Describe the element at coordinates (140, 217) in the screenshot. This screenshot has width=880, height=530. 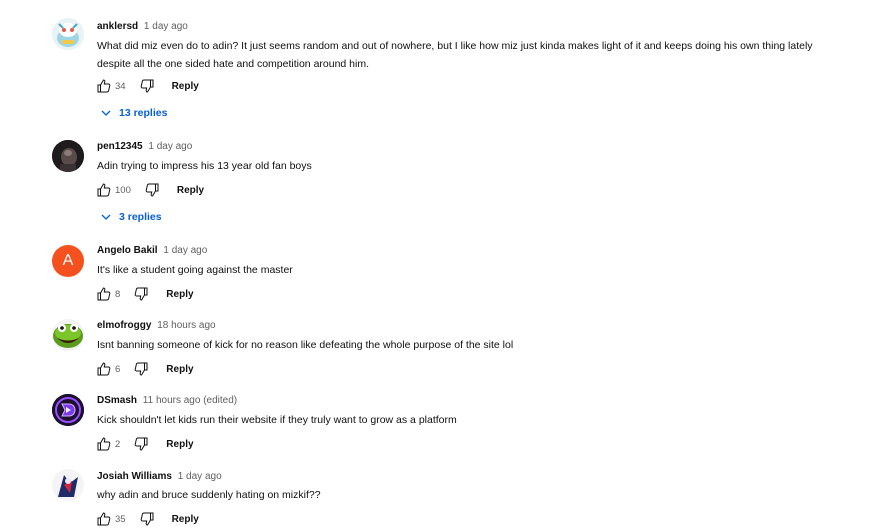
I see `replies-count: 3 replies` at that location.